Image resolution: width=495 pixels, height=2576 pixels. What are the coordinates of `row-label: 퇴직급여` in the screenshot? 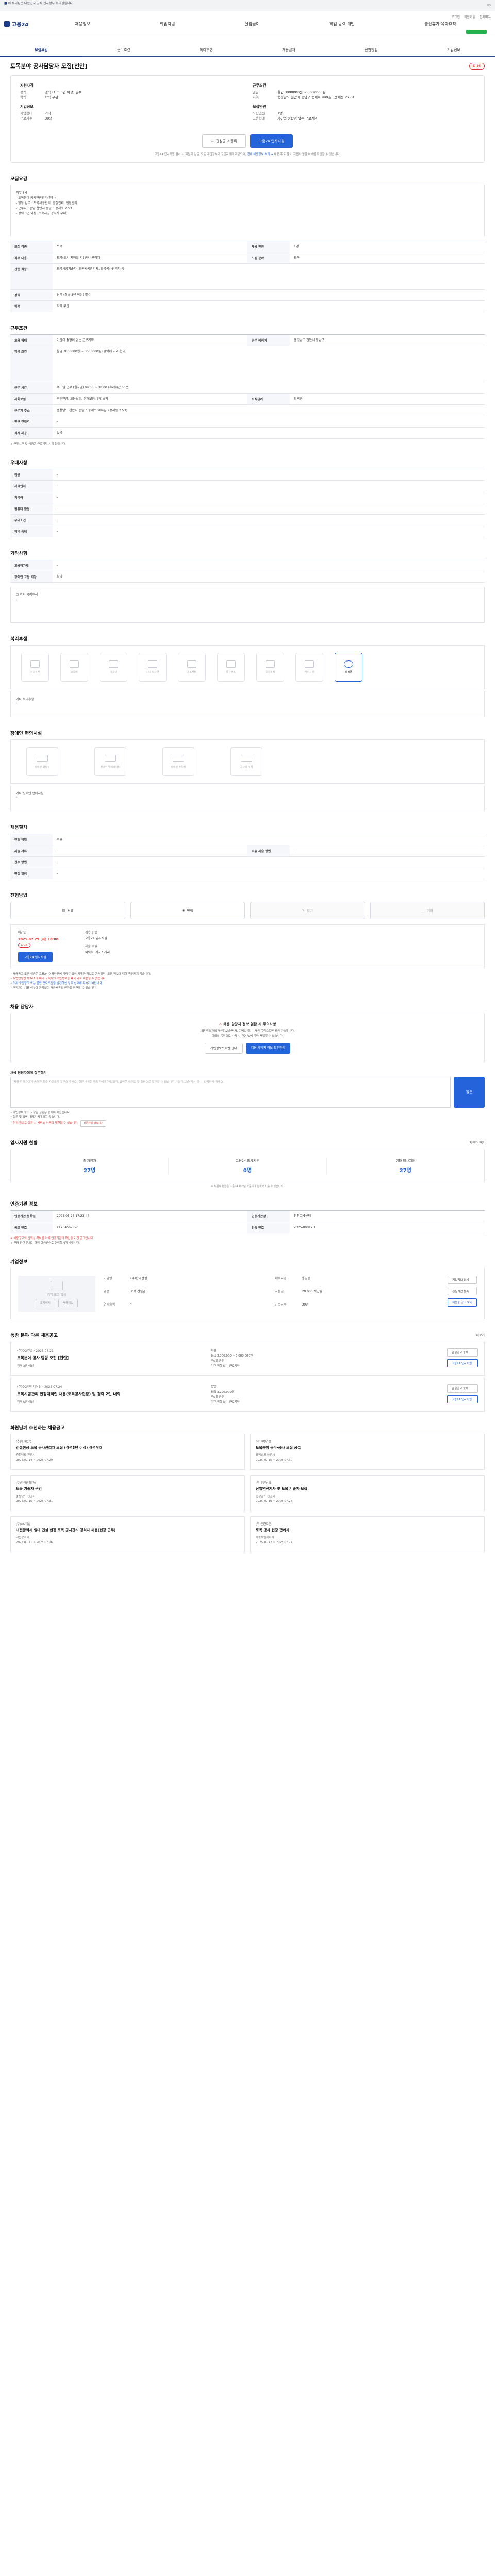 It's located at (269, 399).